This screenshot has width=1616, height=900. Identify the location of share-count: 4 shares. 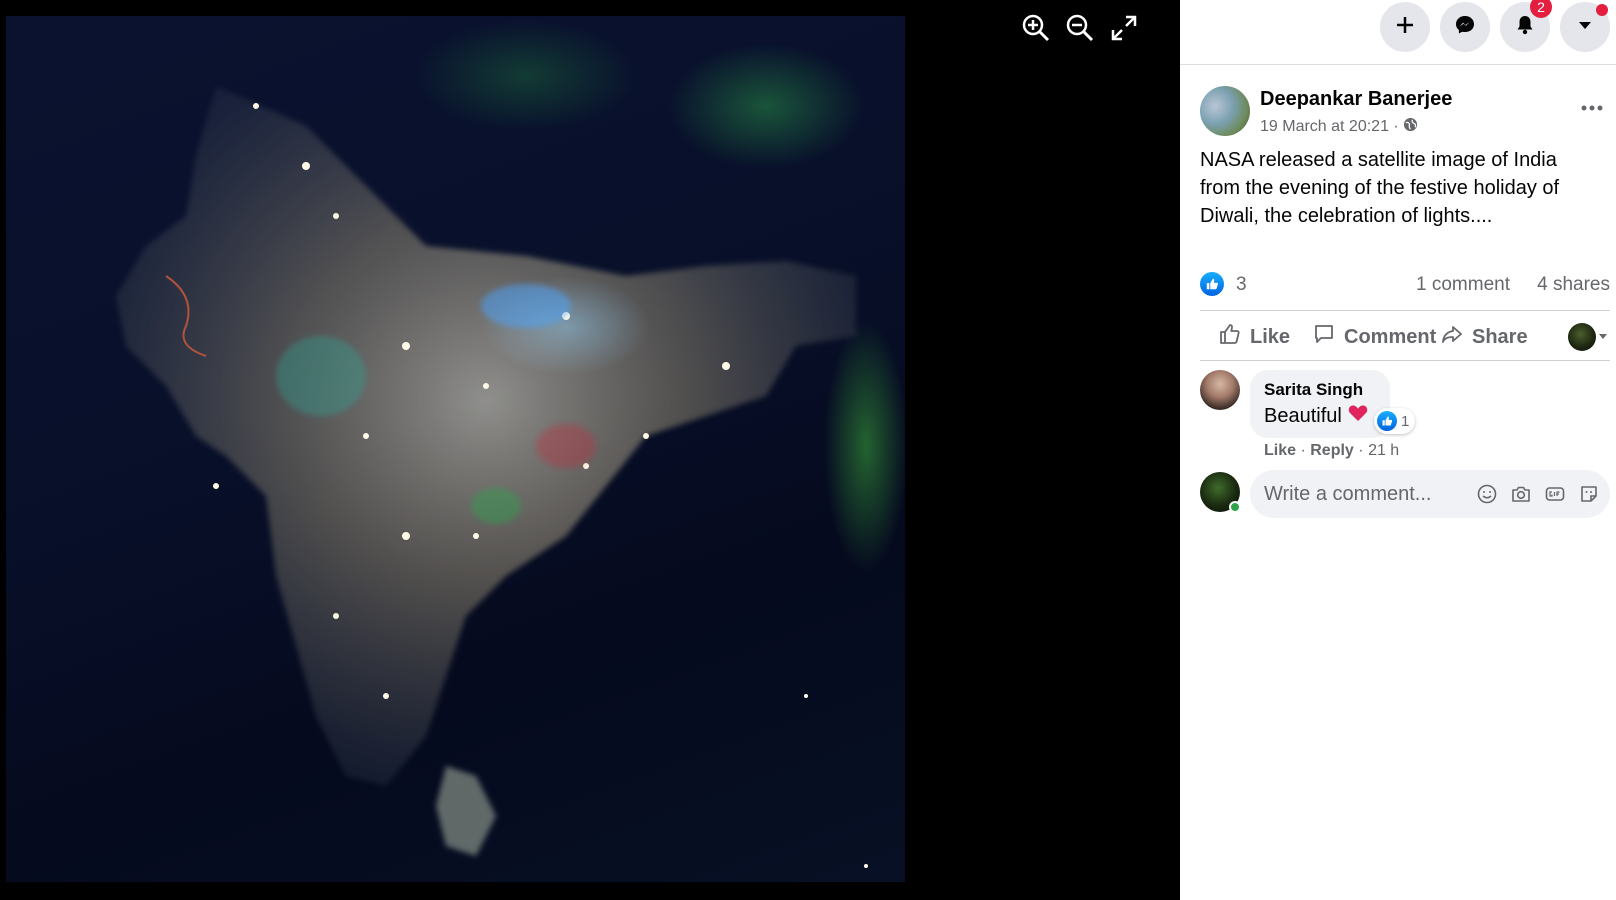
(1573, 285).